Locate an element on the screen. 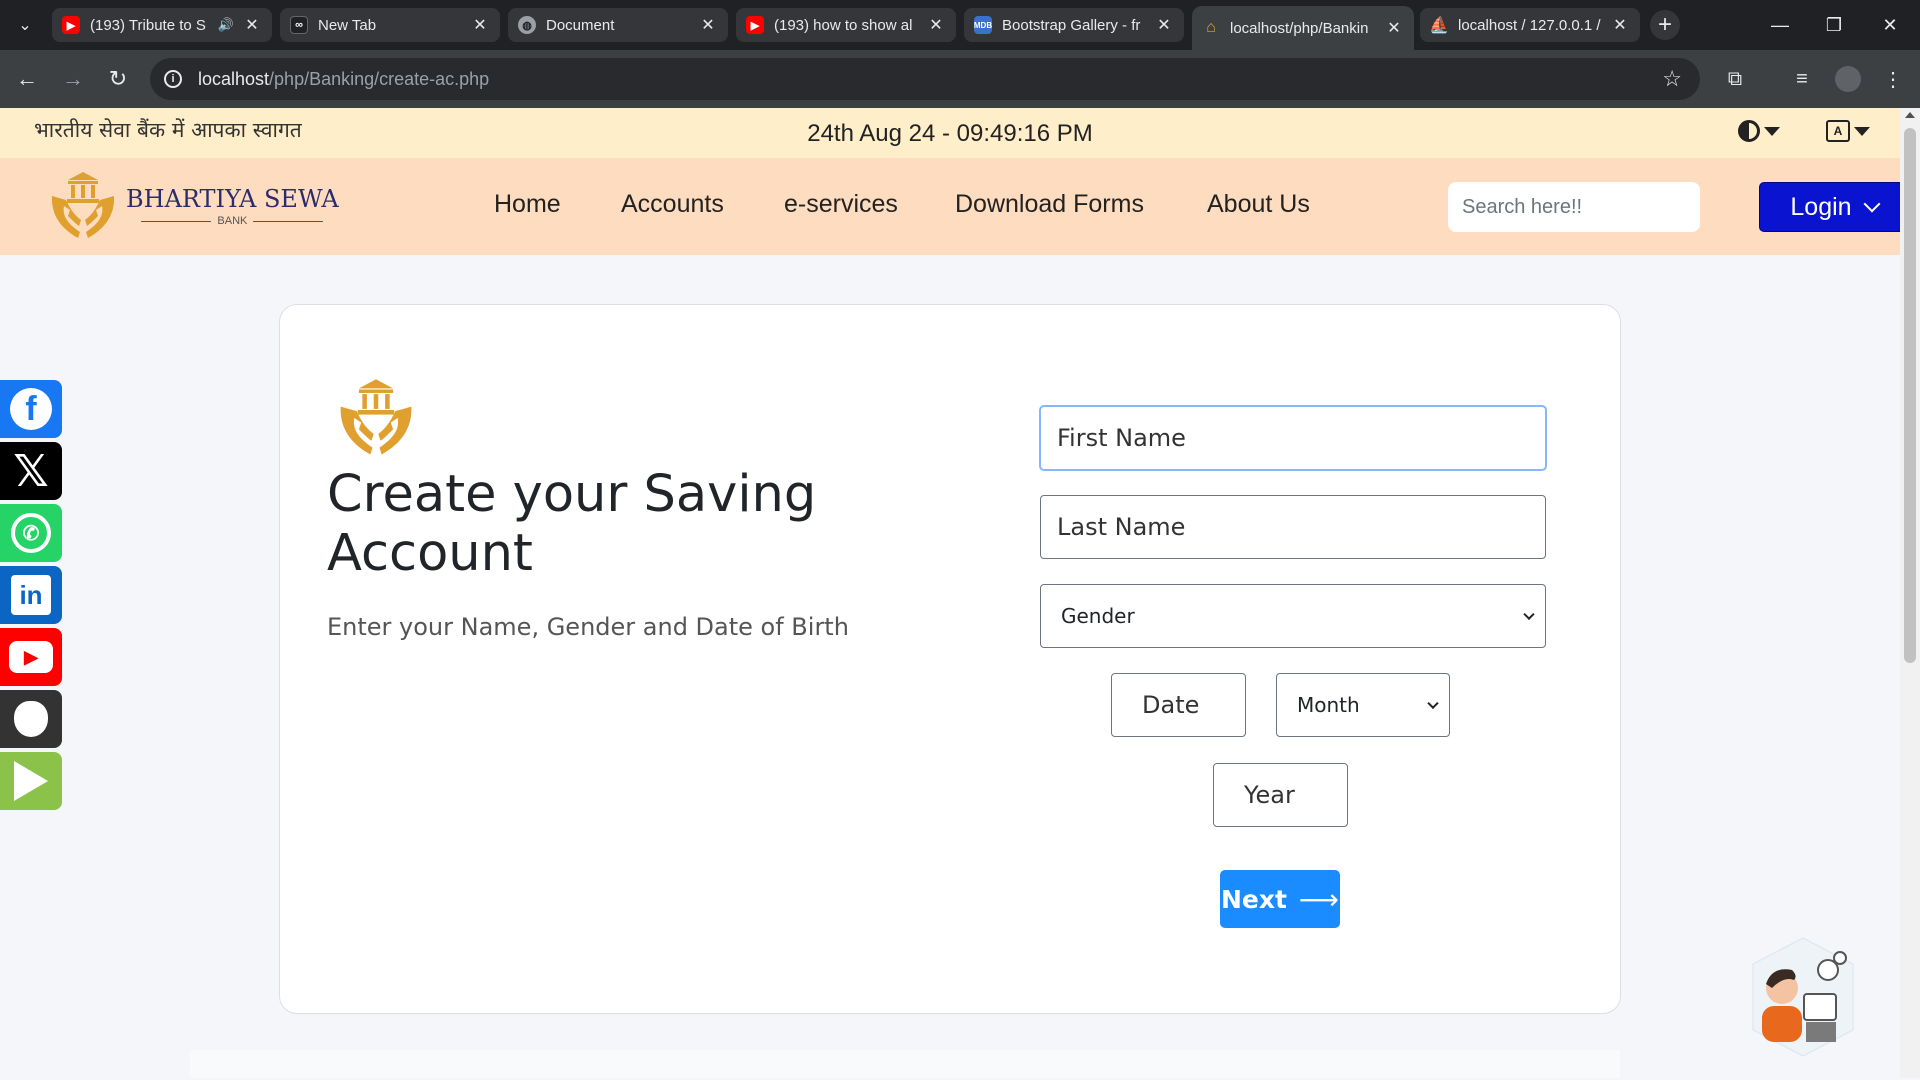  restore-button: ❐ is located at coordinates (1834, 25).